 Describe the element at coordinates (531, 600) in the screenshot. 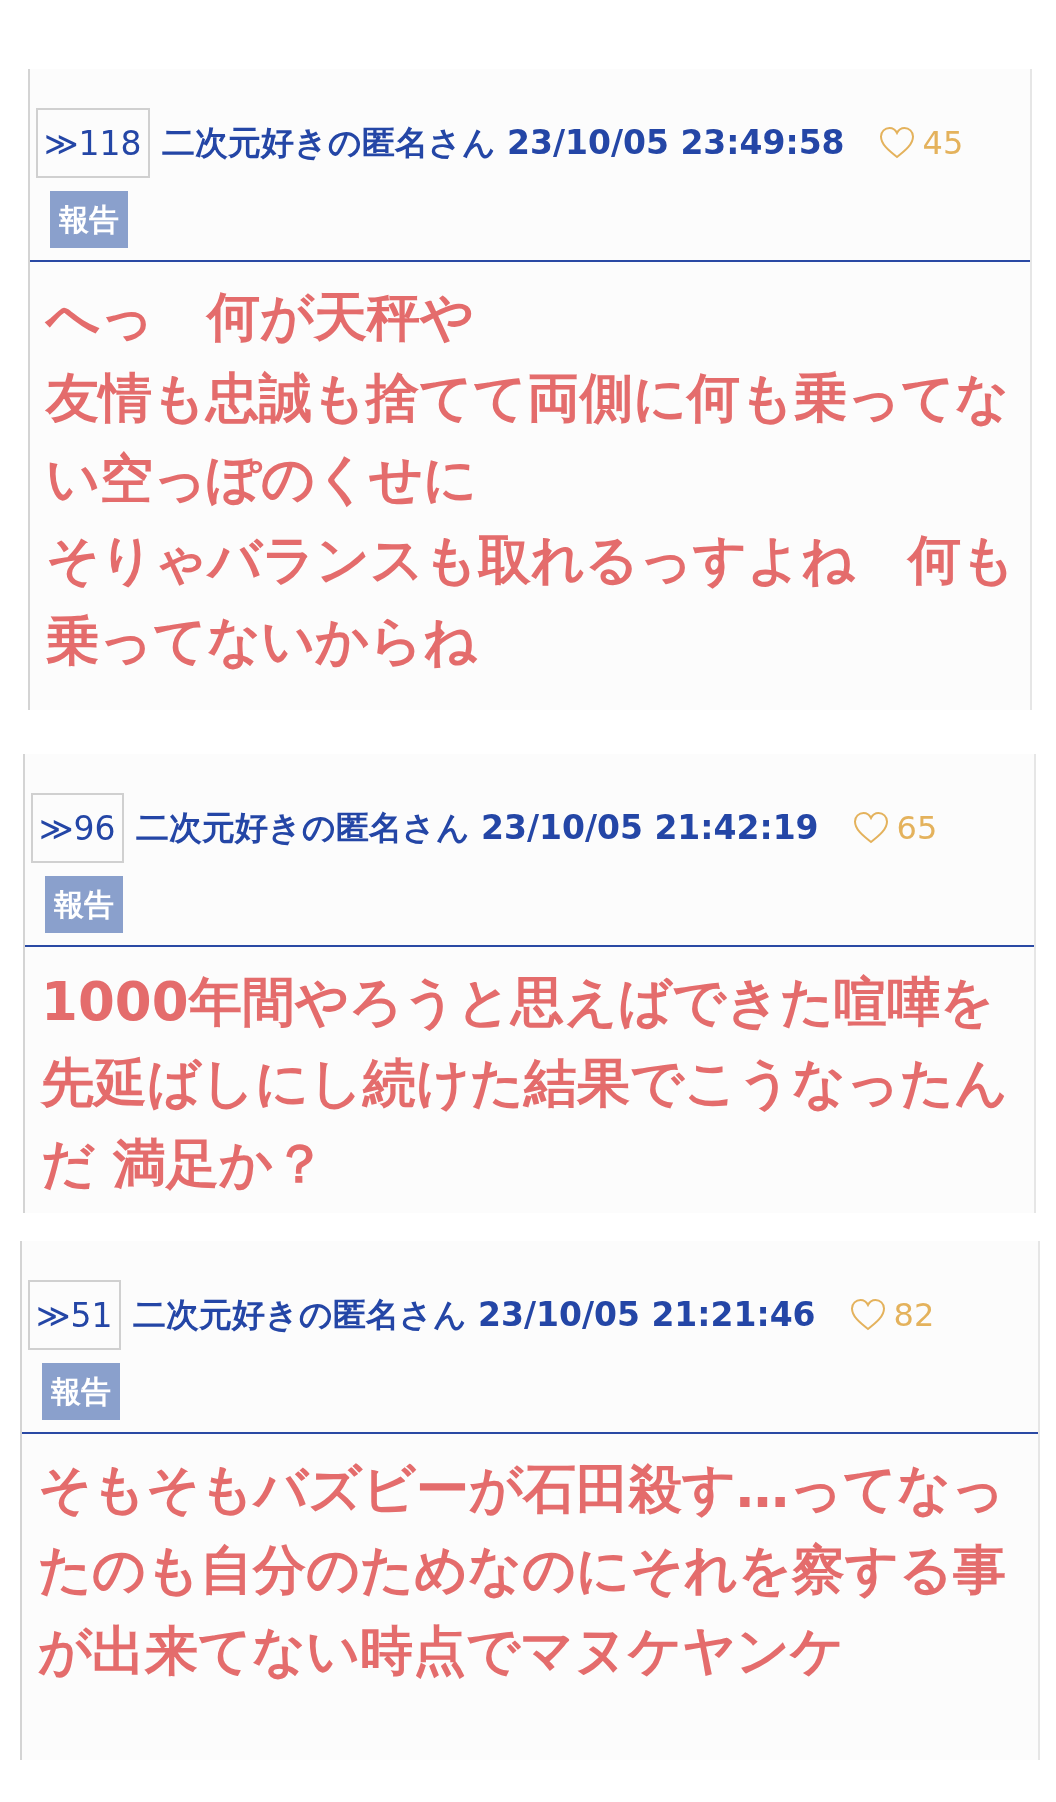

I see `post-text: そりゃバランスも取れるっすよね 何も乗ってないからね` at that location.